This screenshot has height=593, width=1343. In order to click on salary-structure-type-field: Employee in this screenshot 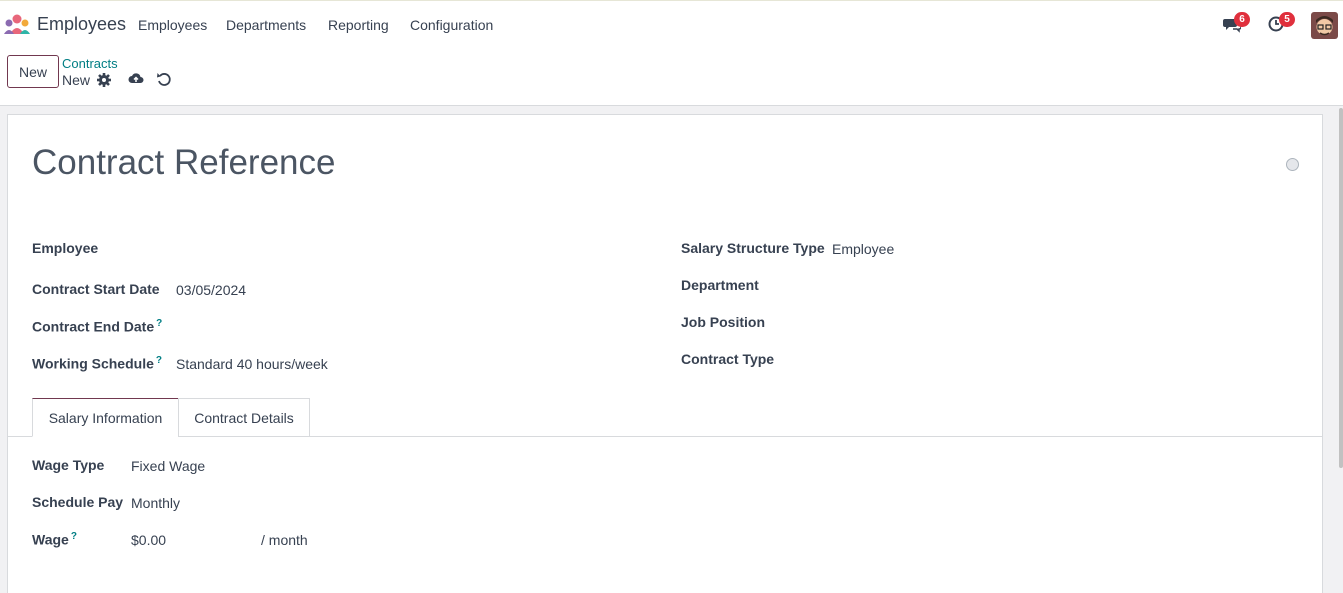, I will do `click(863, 249)`.